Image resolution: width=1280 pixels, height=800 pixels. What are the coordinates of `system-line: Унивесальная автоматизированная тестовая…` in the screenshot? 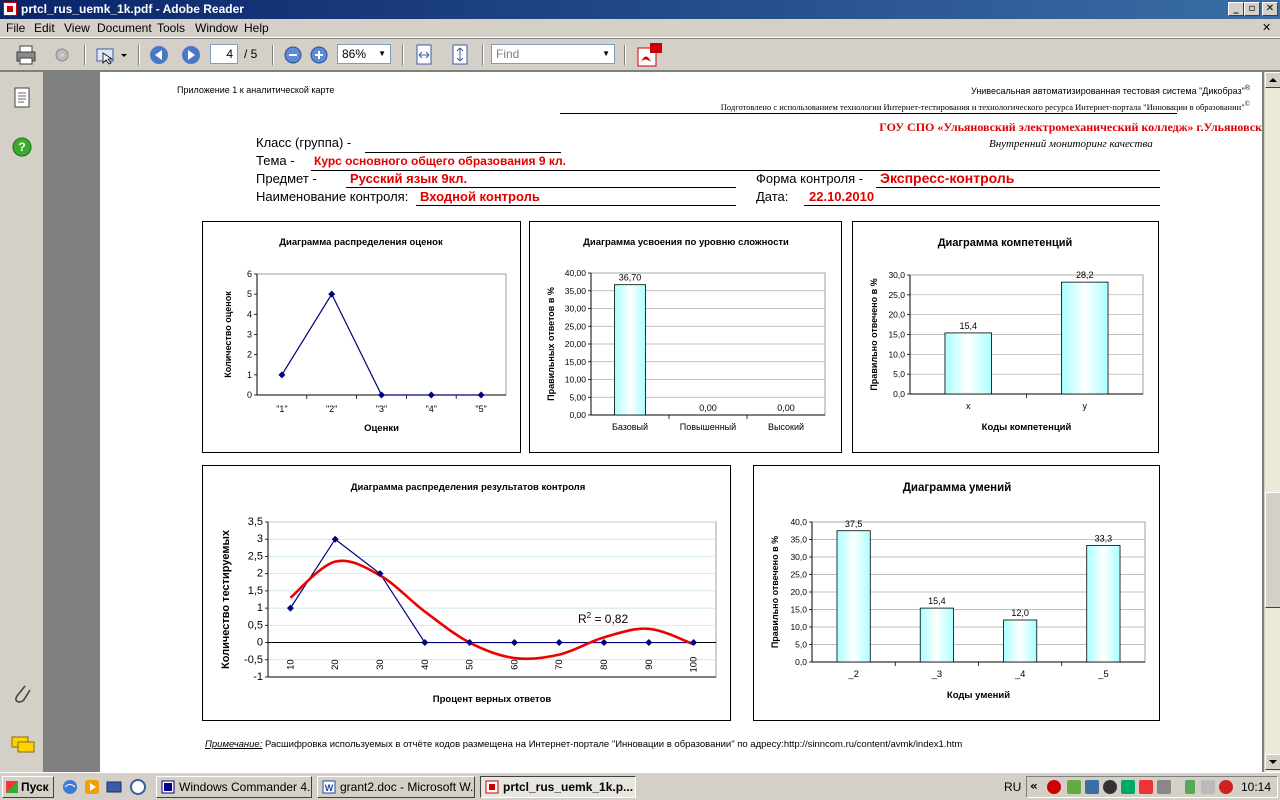 It's located at (1110, 90).